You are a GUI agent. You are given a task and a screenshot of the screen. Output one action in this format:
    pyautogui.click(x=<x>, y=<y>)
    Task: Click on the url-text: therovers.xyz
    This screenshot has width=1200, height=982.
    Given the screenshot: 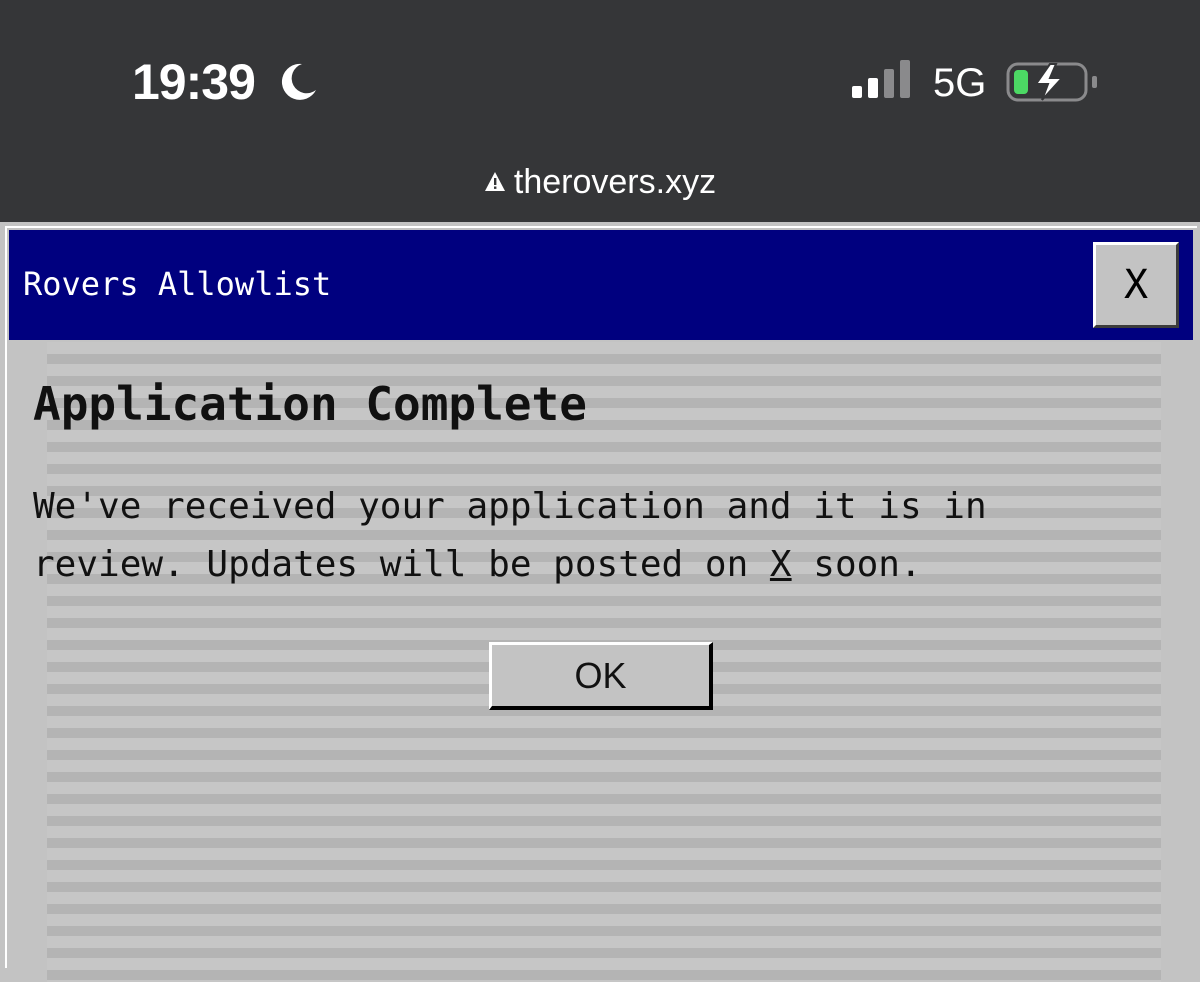 What is the action you would take?
    pyautogui.click(x=615, y=182)
    